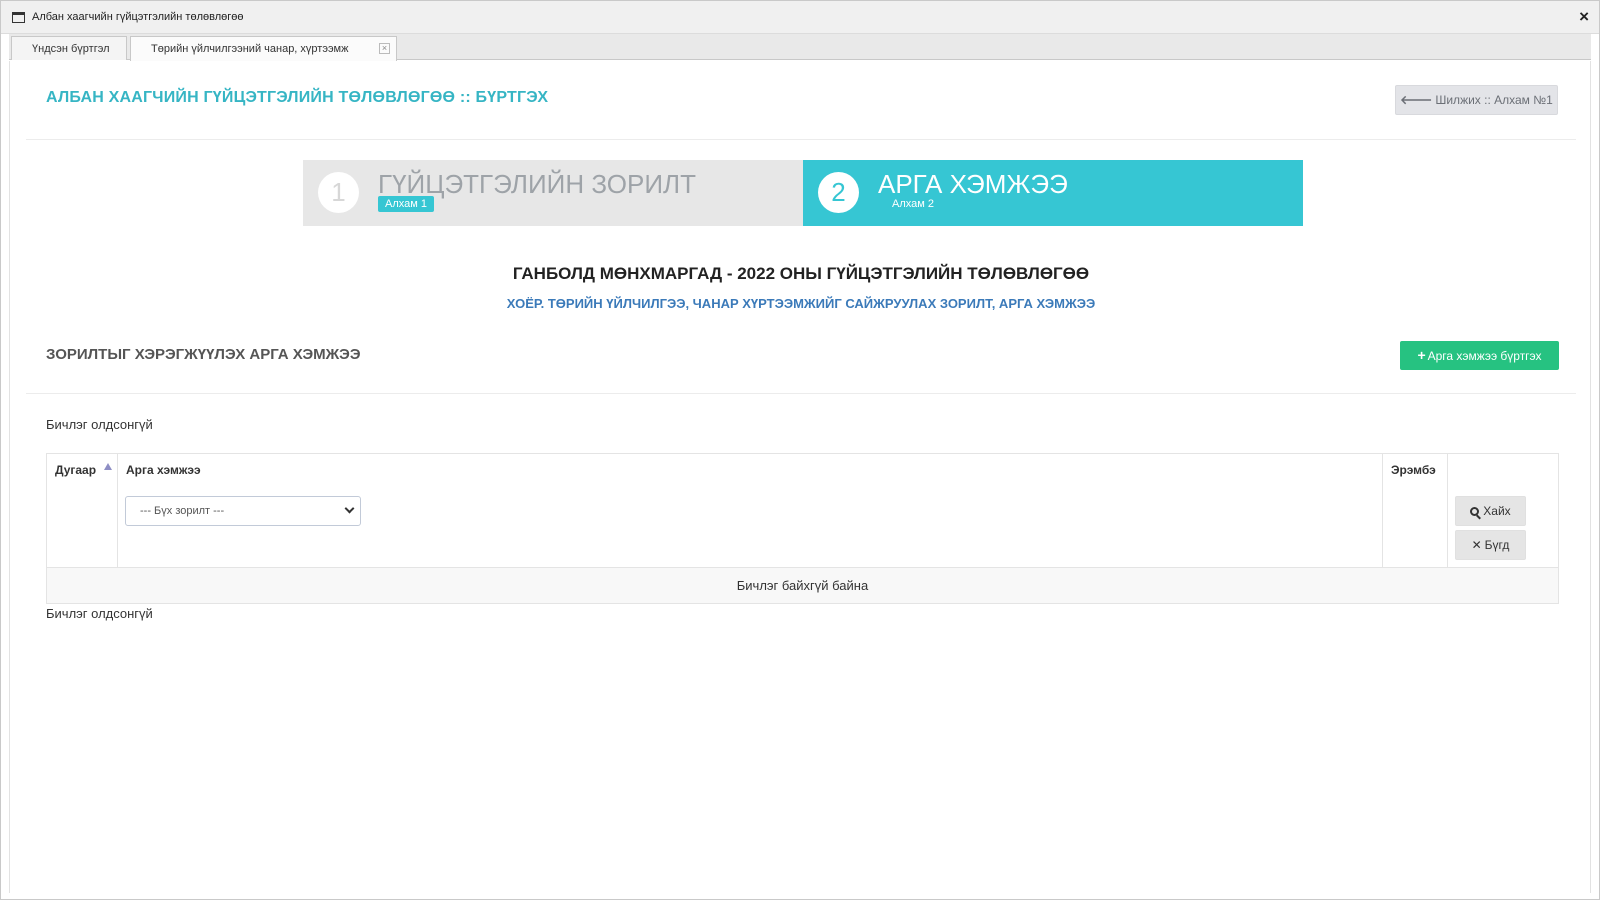  I want to click on column-header-number: Дугаар, so click(75, 470).